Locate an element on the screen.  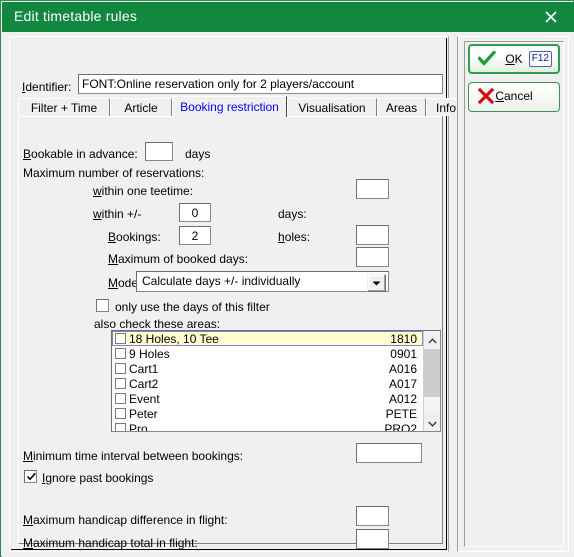
bookings-input is located at coordinates (195, 235).